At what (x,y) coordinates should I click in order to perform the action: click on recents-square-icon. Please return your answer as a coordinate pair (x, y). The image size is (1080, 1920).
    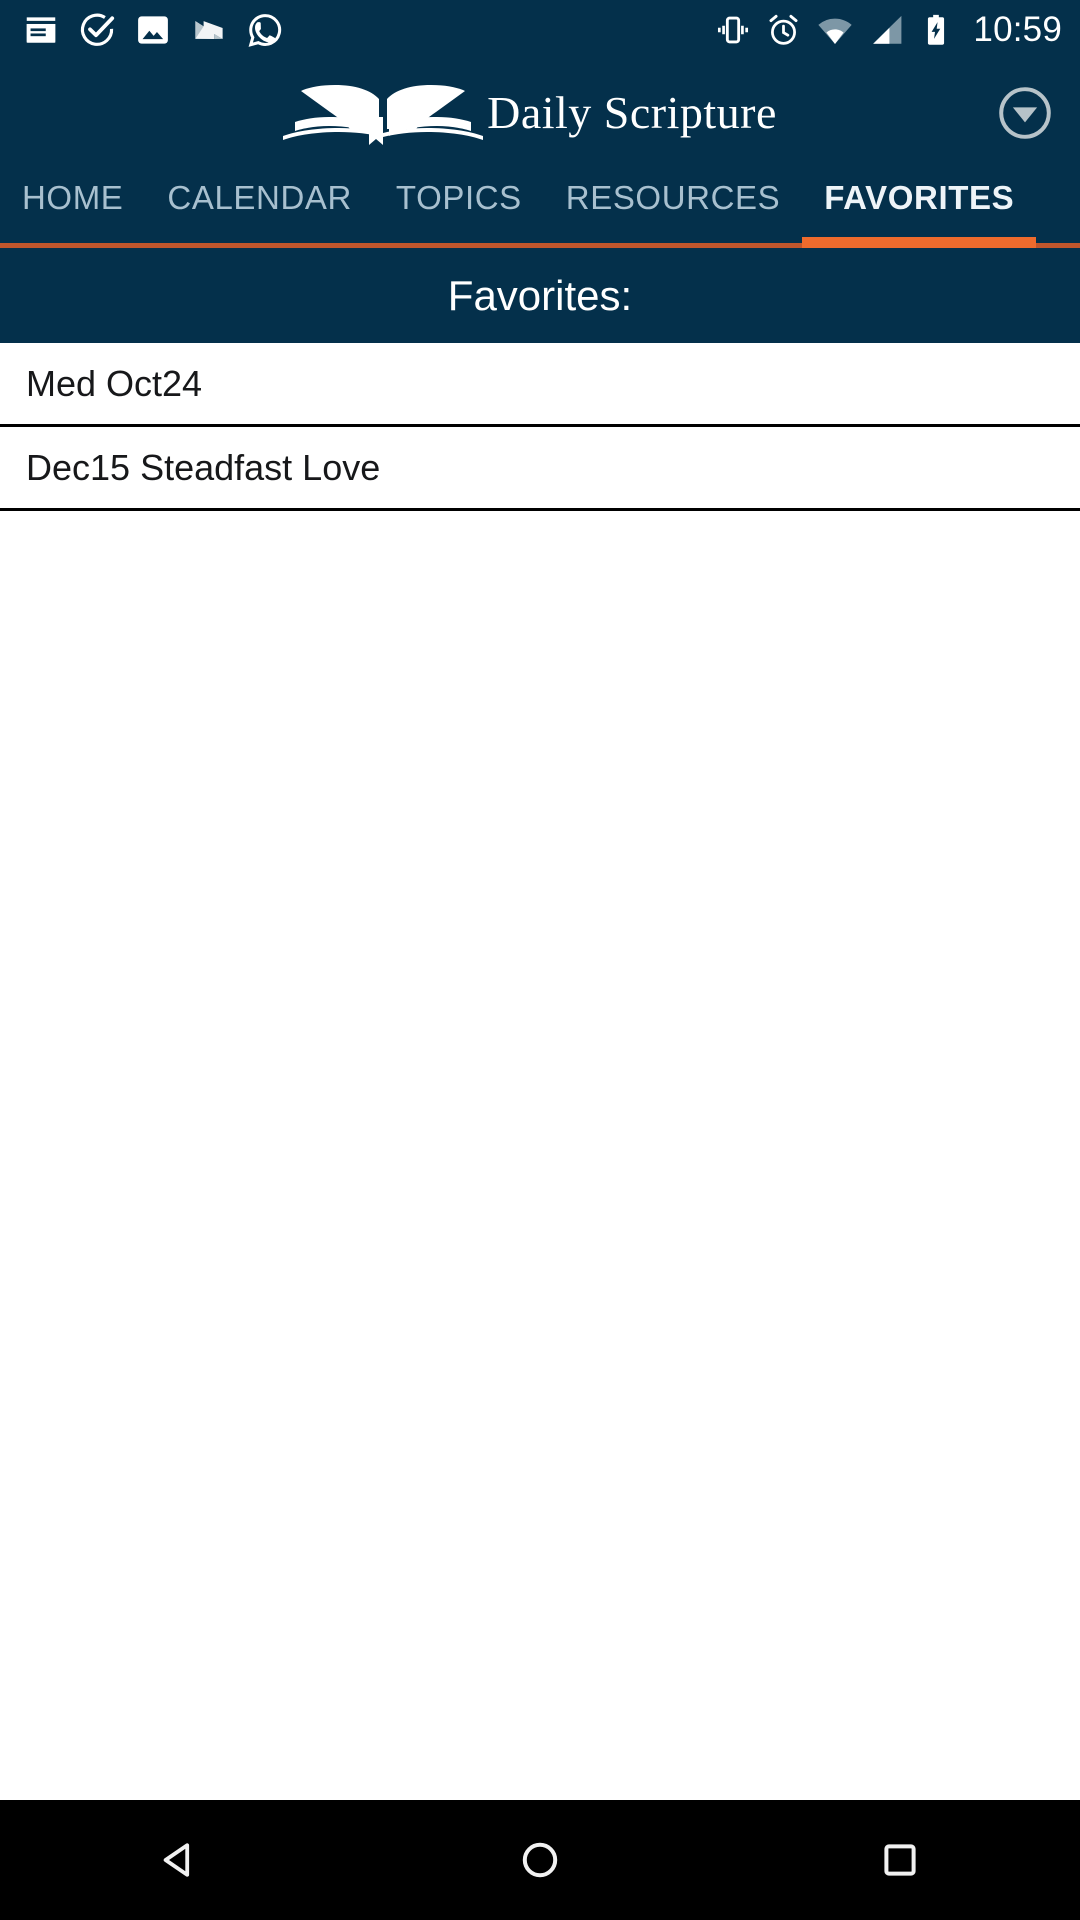
    Looking at the image, I should click on (900, 1860).